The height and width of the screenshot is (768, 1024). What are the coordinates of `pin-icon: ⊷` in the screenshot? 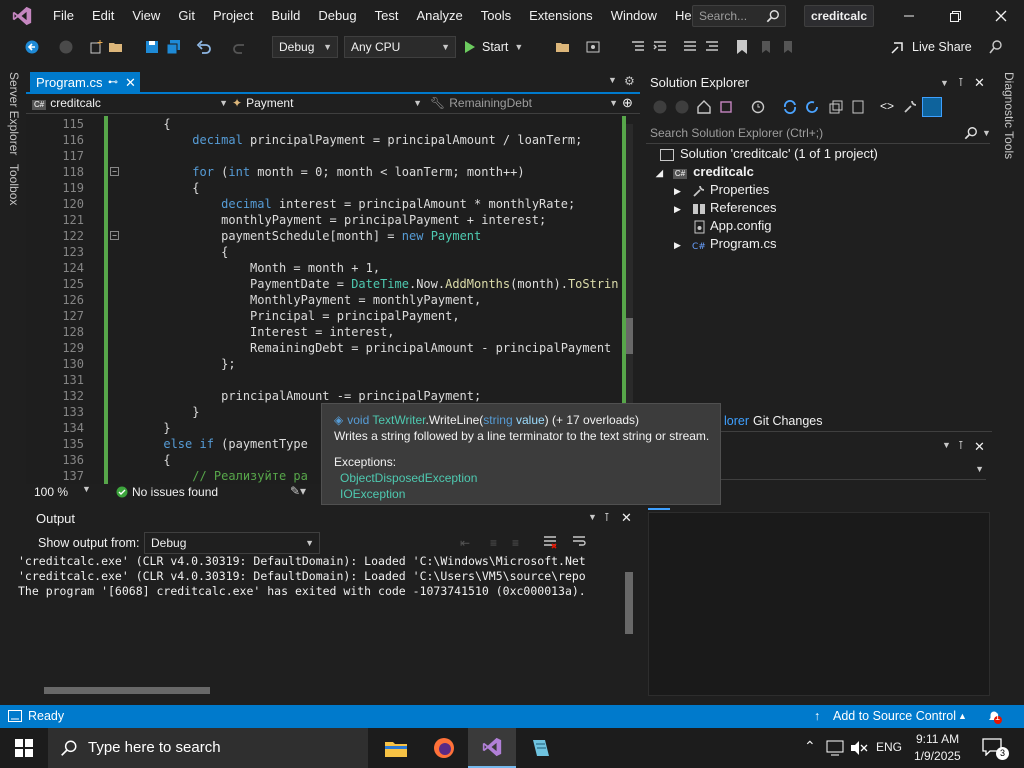 It's located at (113, 83).